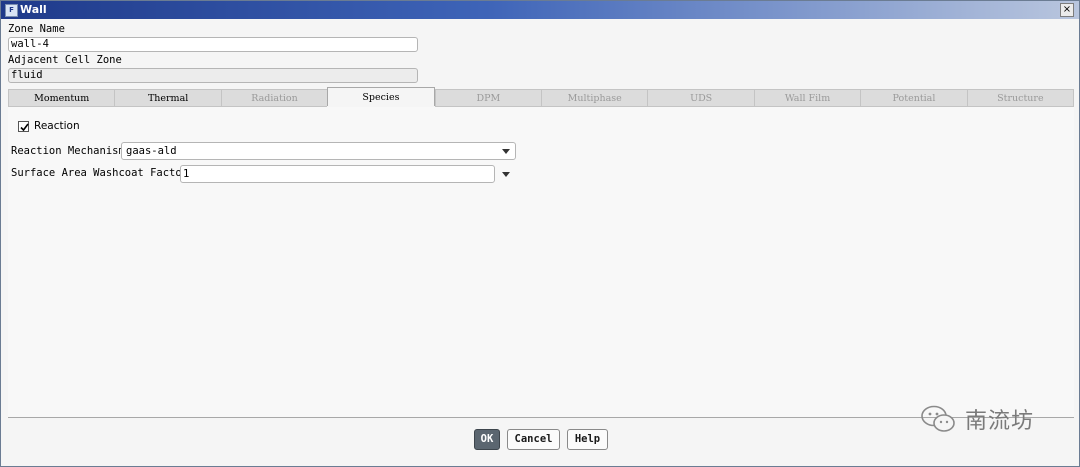  Describe the element at coordinates (65, 60) in the screenshot. I see `adjacent-cell-zone-label: Adjacent Cell Zone` at that location.